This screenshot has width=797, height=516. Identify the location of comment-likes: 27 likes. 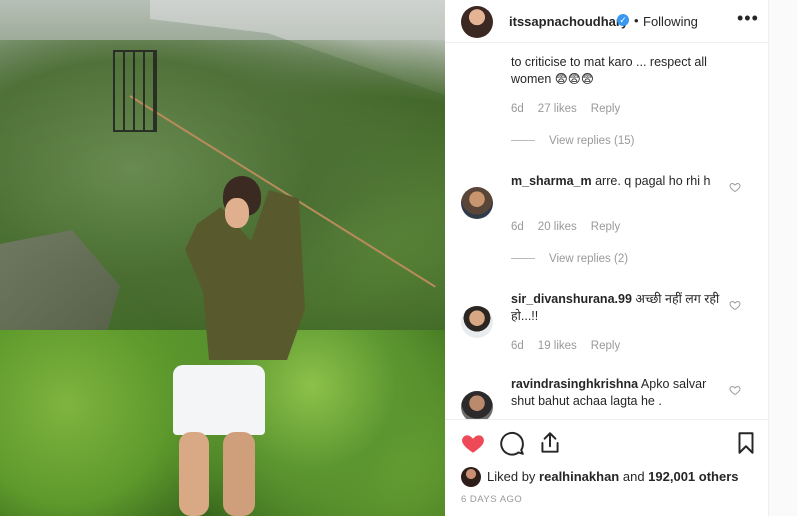
(557, 109).